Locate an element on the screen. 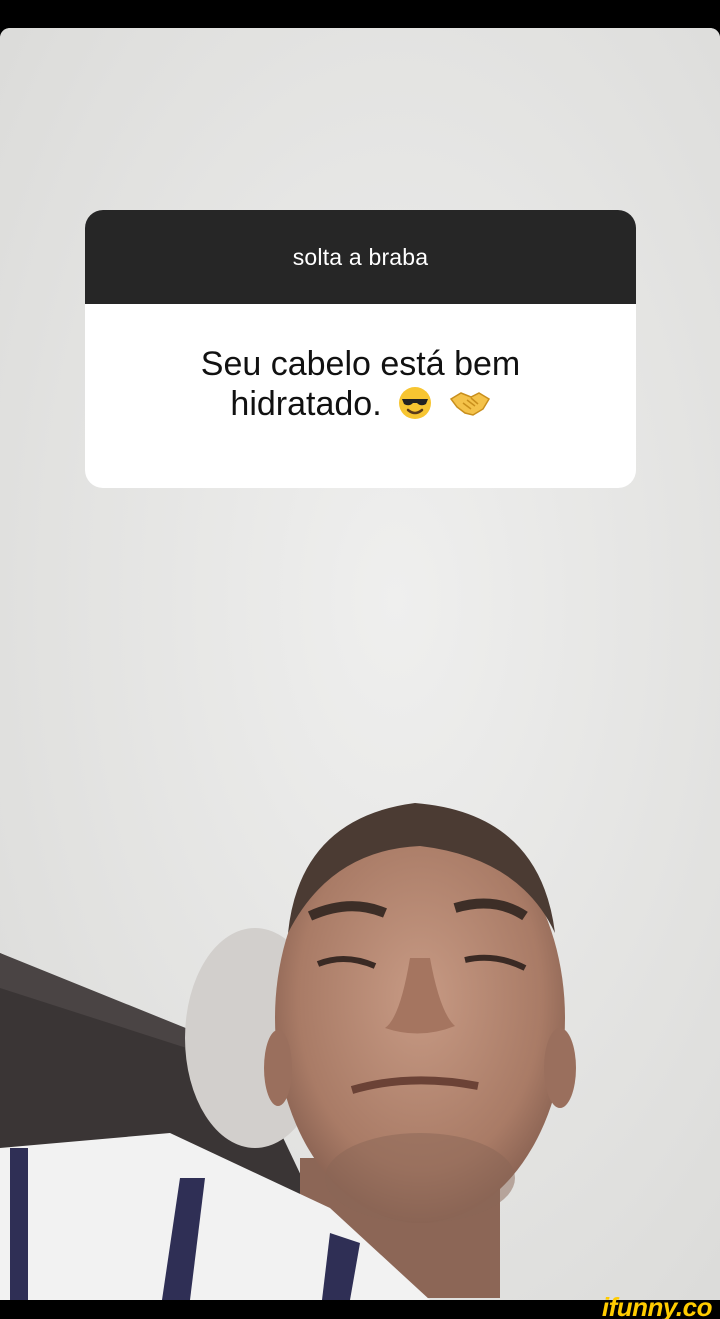 The image size is (720, 1319). answer-text: Seu cabelo está bem hidratado. is located at coordinates (360, 387).